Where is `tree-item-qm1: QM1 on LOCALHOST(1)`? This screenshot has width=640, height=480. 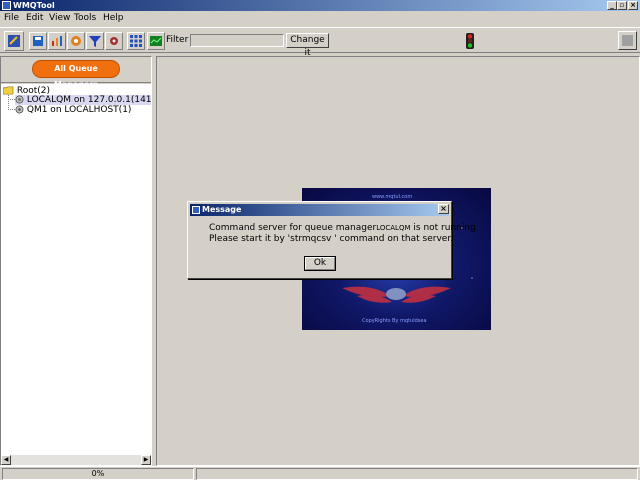
tree-item-qm1: QM1 on LOCALHOST(1) is located at coordinates (73, 110).